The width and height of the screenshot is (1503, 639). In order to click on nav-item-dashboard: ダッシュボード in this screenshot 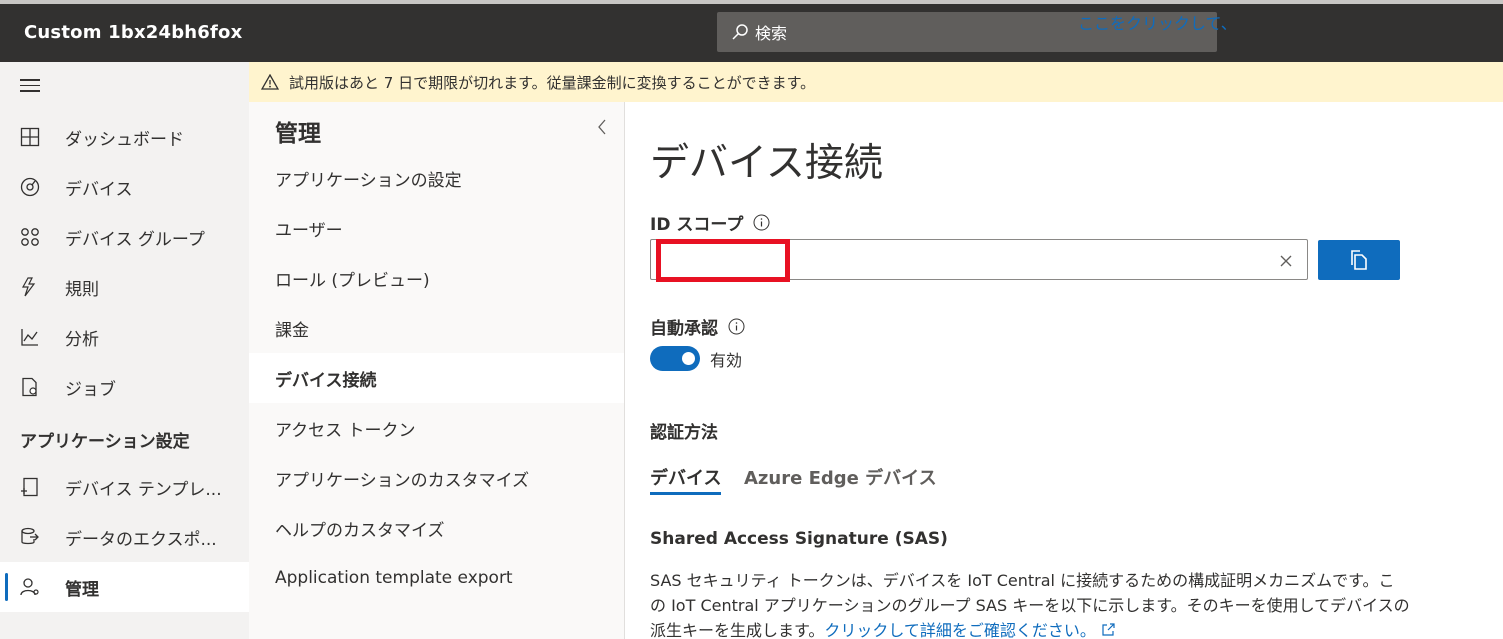, I will do `click(124, 137)`.